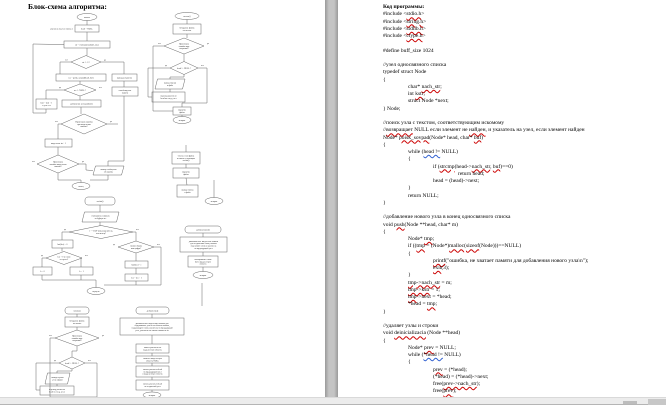 This screenshot has width=666, height=405. What do you see at coordinates (203, 261) in the screenshot?
I see `flowchart-node-rect: копирование слова buf в выделенную область` at bounding box center [203, 261].